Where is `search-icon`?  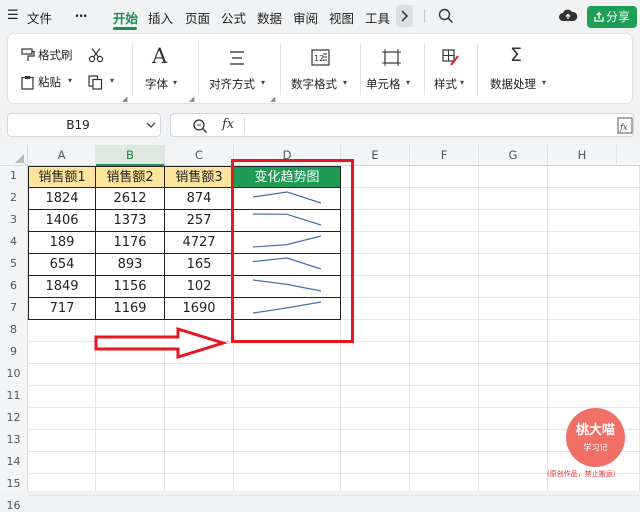 search-icon is located at coordinates (446, 16).